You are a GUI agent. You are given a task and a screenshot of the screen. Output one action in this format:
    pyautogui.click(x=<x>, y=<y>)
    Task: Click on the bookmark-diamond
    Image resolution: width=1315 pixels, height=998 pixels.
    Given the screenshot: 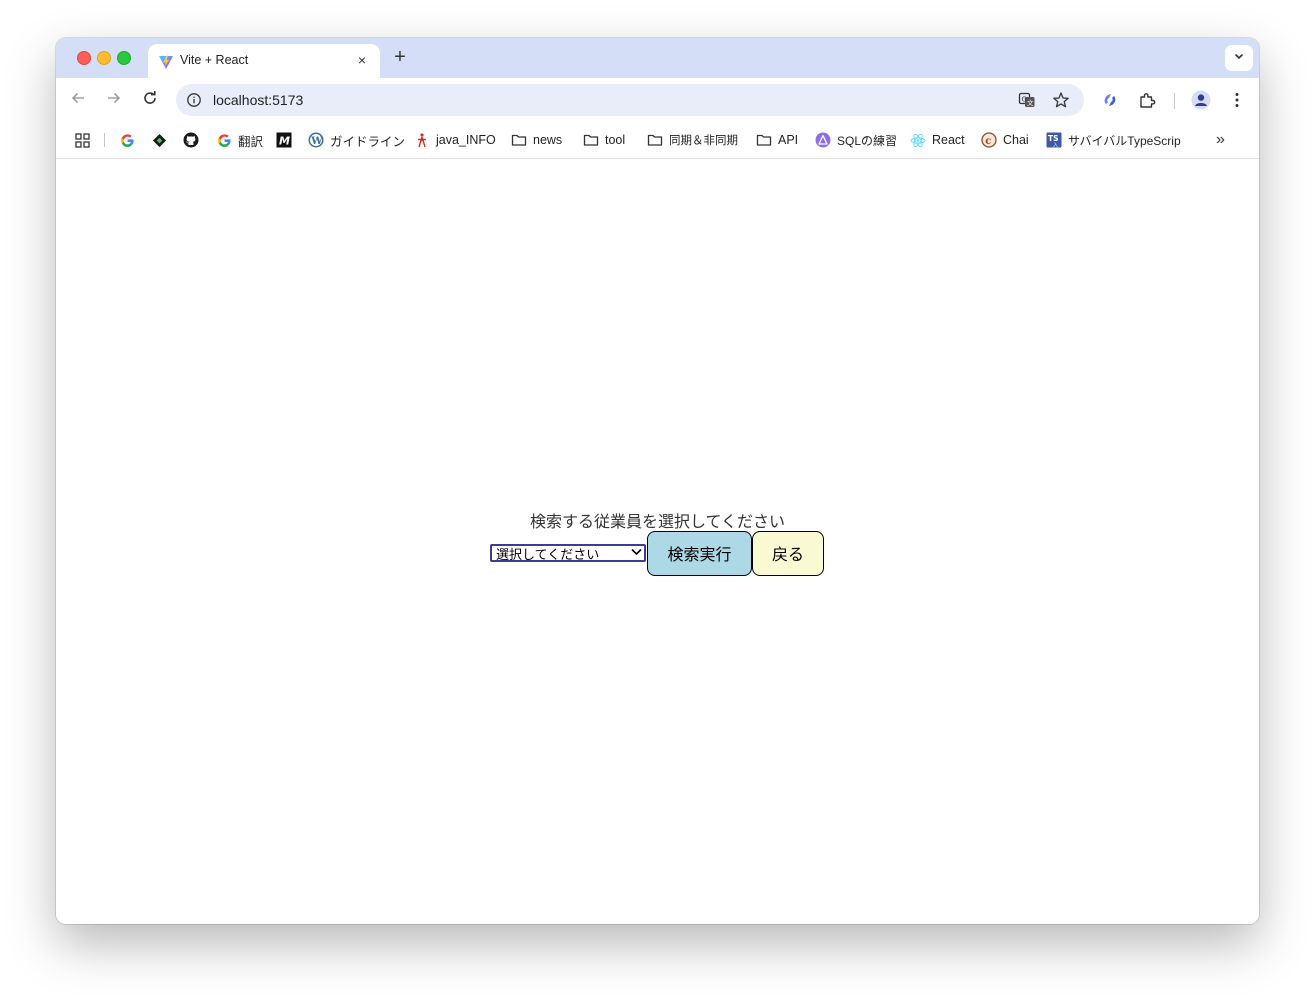 What is the action you would take?
    pyautogui.click(x=162, y=140)
    